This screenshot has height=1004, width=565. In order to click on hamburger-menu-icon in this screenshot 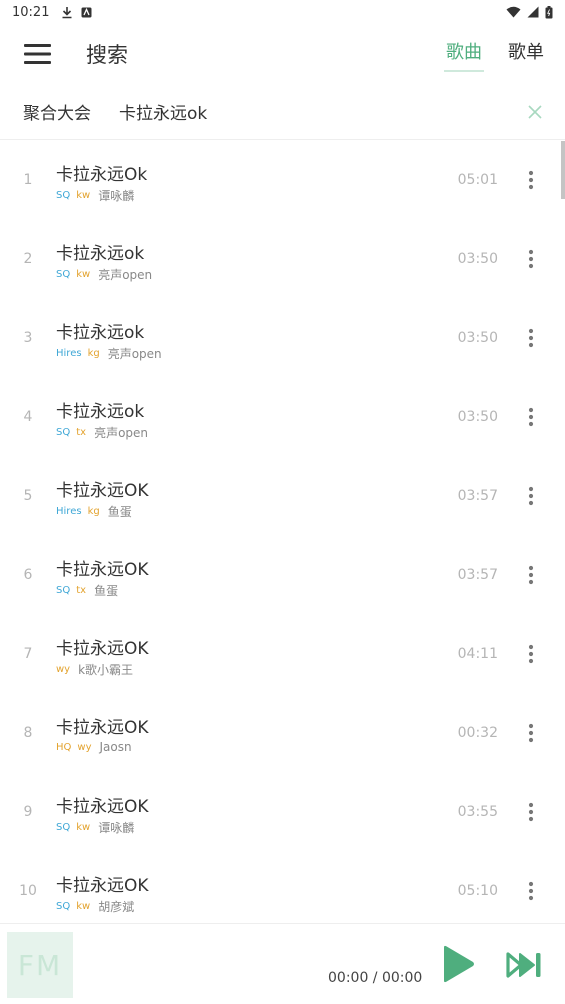, I will do `click(37, 54)`.